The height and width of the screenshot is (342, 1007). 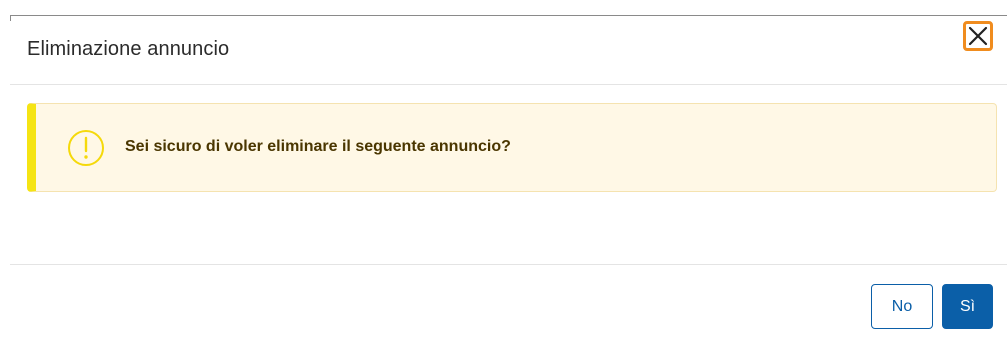 I want to click on footer-divider, so click(x=508, y=264).